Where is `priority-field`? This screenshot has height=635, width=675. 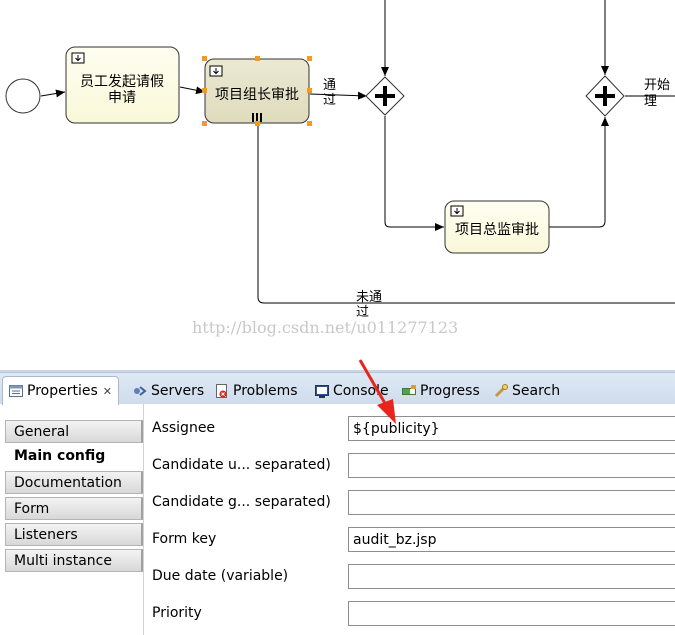 priority-field is located at coordinates (511, 613).